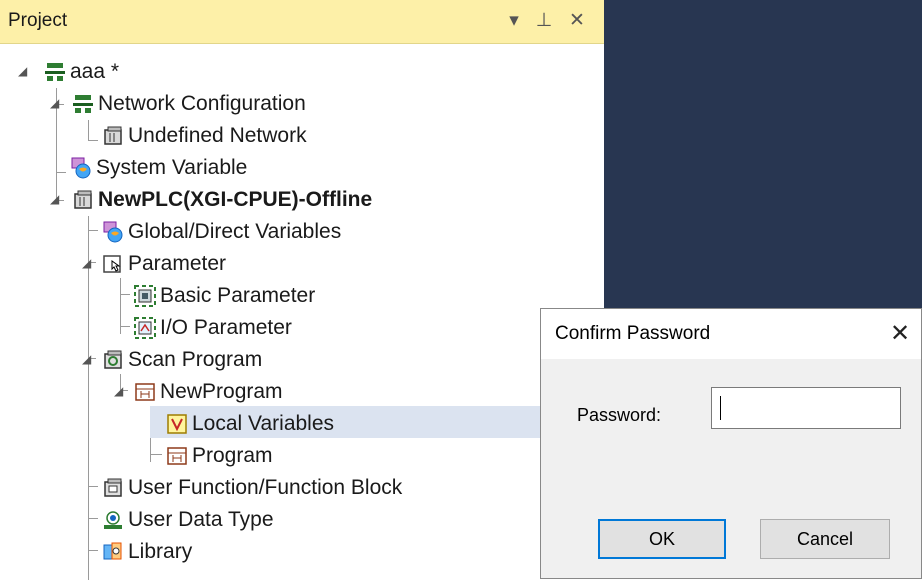  Describe the element at coordinates (113, 520) in the screenshot. I see `data-type-icon` at that location.